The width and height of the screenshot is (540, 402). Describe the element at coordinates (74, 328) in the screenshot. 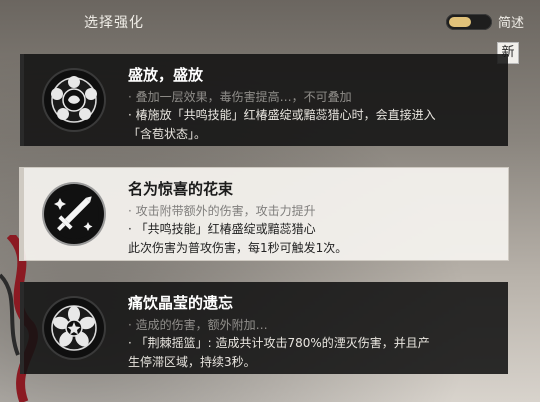

I see `flower-emblem-icon` at that location.